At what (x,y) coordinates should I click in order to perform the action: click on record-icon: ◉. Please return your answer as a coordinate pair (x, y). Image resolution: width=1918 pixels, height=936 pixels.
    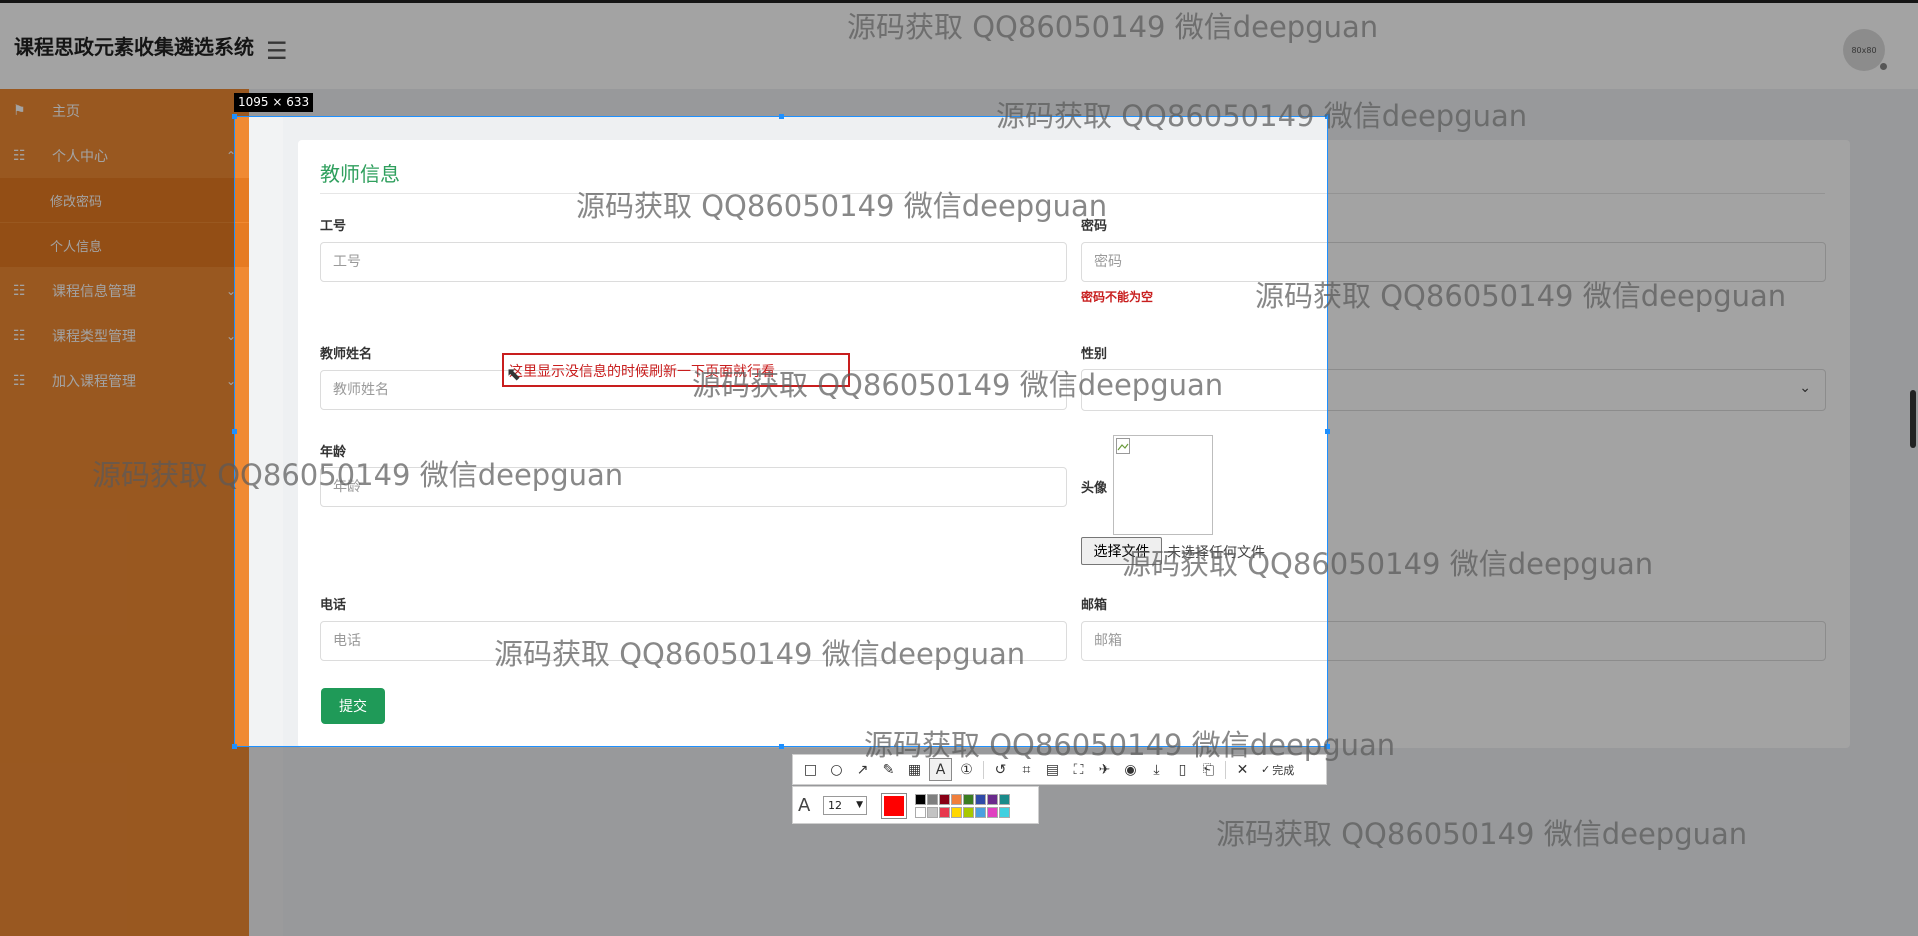
    Looking at the image, I should click on (1130, 769).